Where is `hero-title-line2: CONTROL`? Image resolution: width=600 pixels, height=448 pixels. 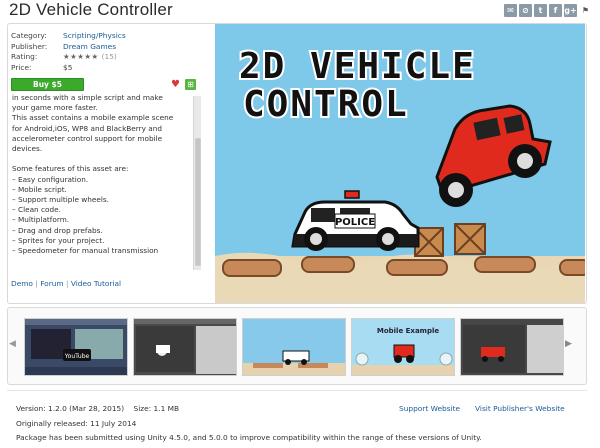
hero-title-line2: CONTROL is located at coordinates (326, 104).